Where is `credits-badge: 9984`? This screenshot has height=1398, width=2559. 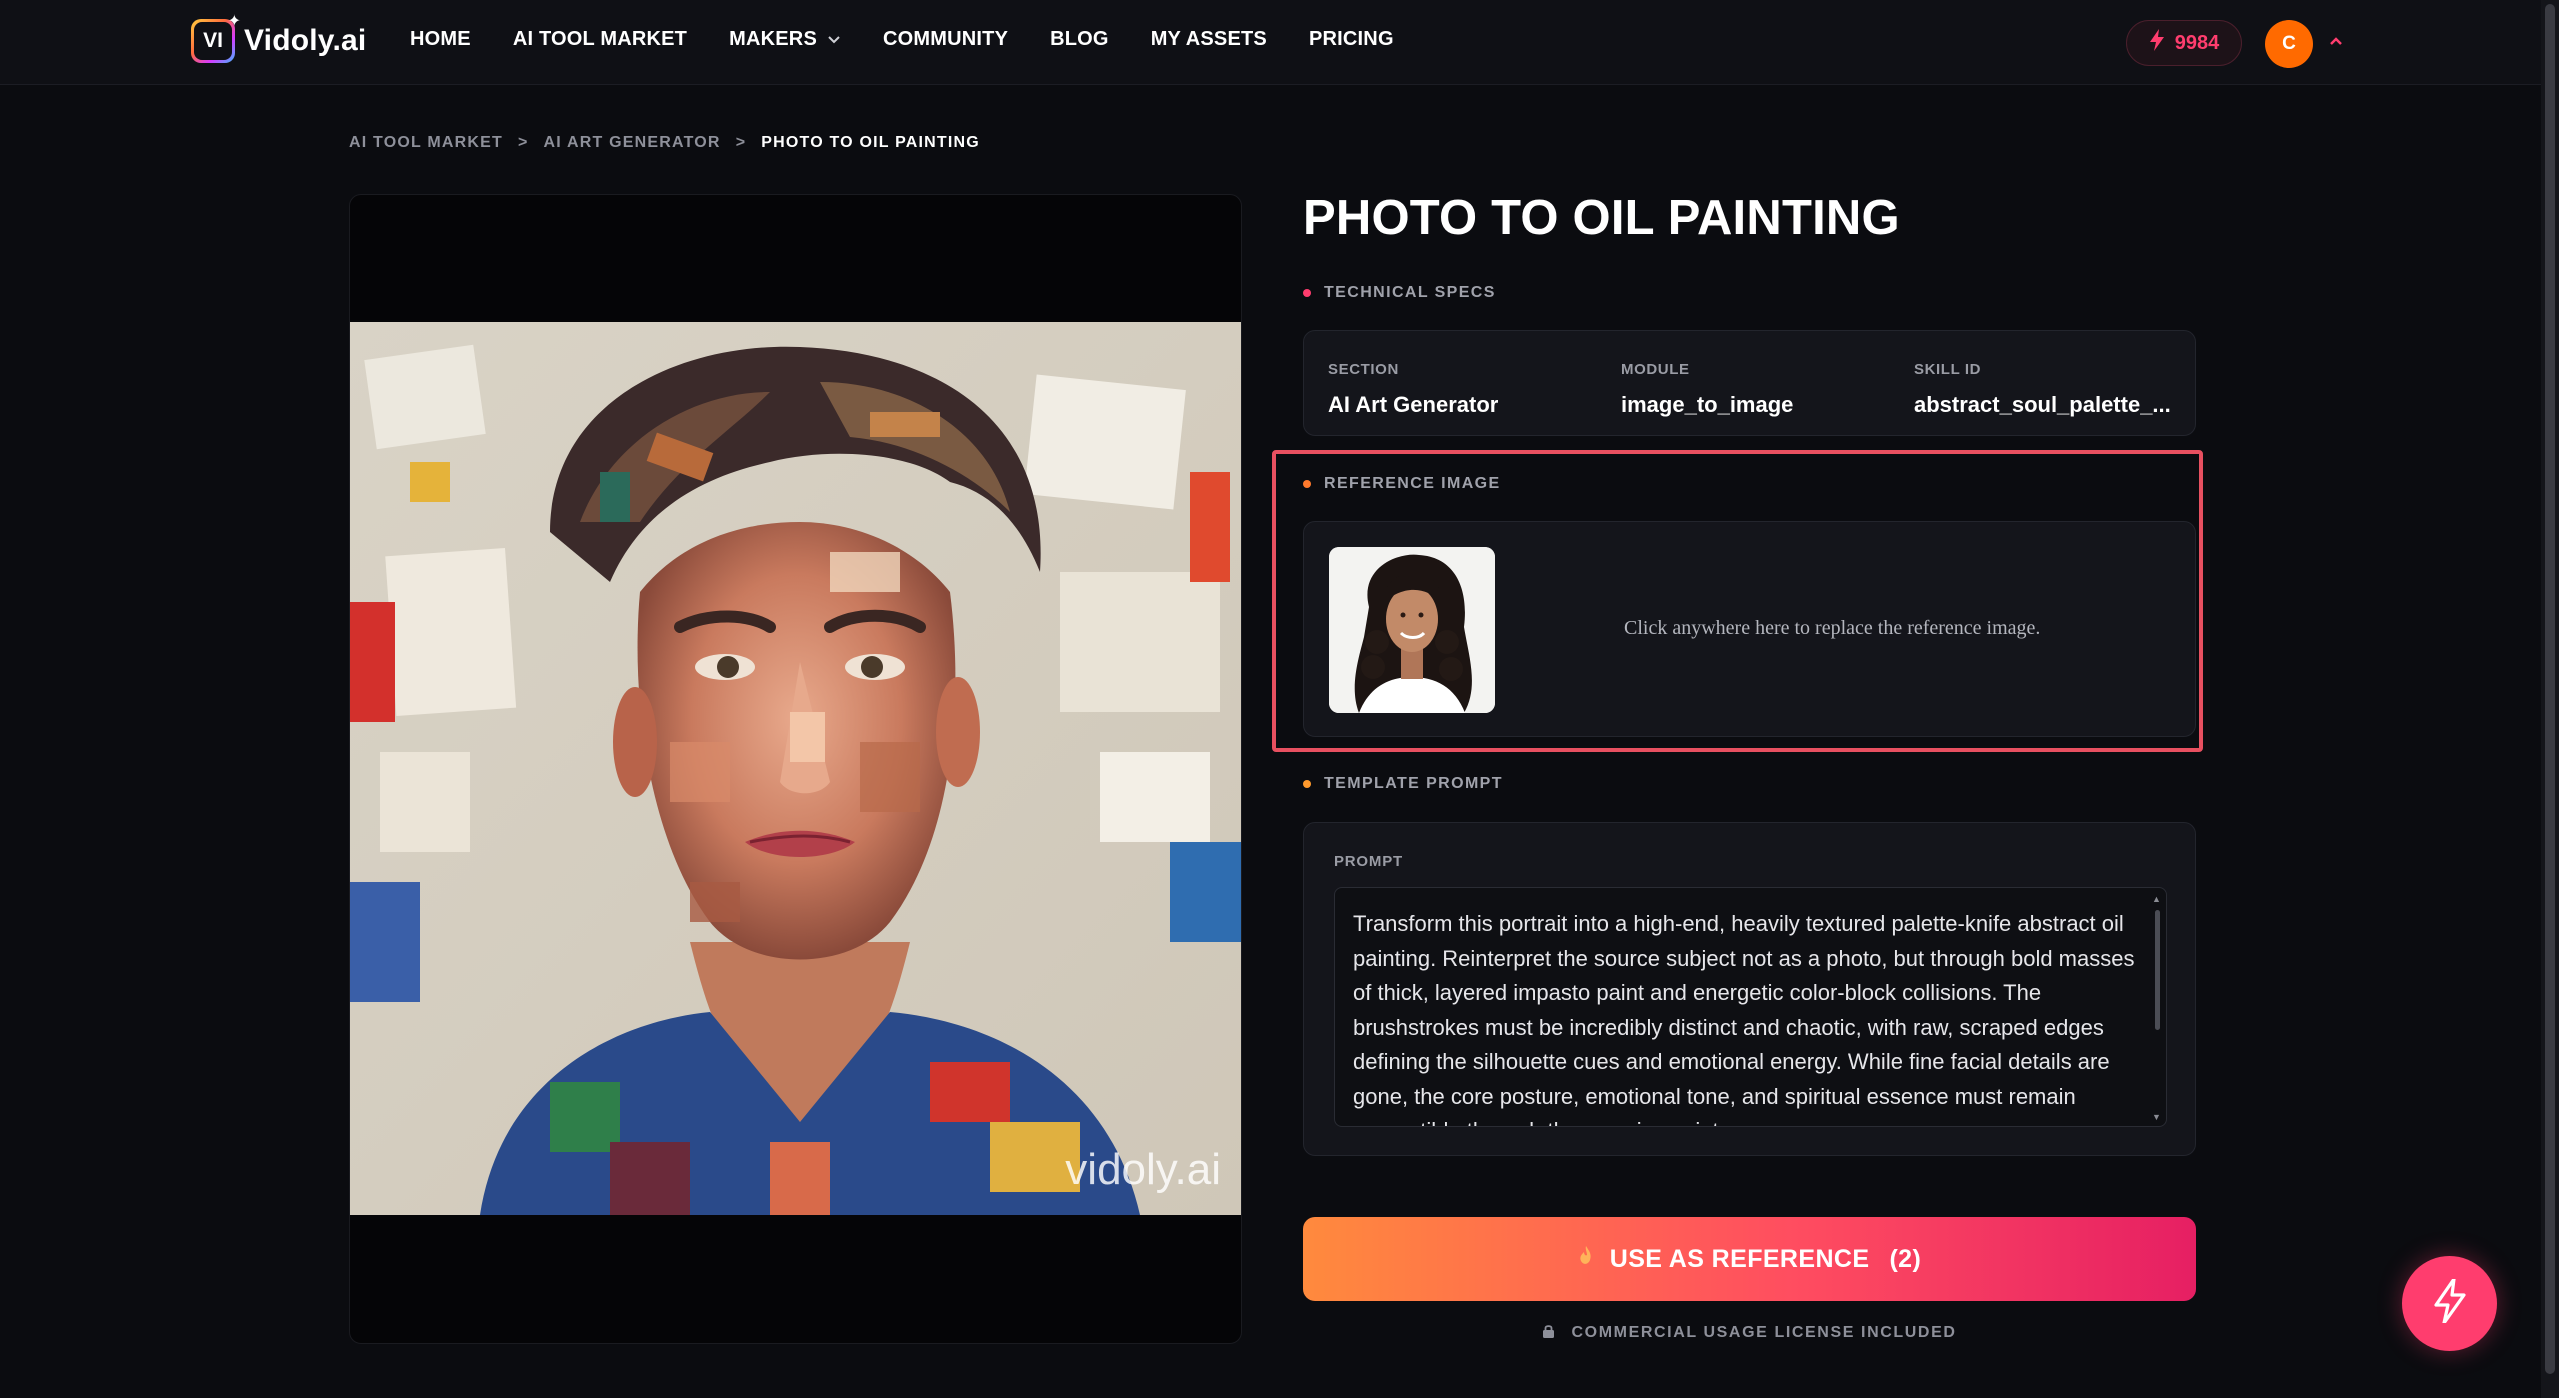
credits-badge: 9984 is located at coordinates (2184, 43).